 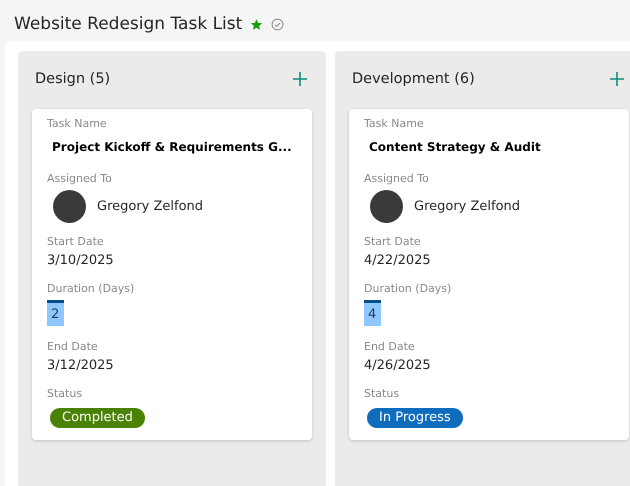 What do you see at coordinates (398, 260) in the screenshot?
I see `start-date: 4/22/2025` at bounding box center [398, 260].